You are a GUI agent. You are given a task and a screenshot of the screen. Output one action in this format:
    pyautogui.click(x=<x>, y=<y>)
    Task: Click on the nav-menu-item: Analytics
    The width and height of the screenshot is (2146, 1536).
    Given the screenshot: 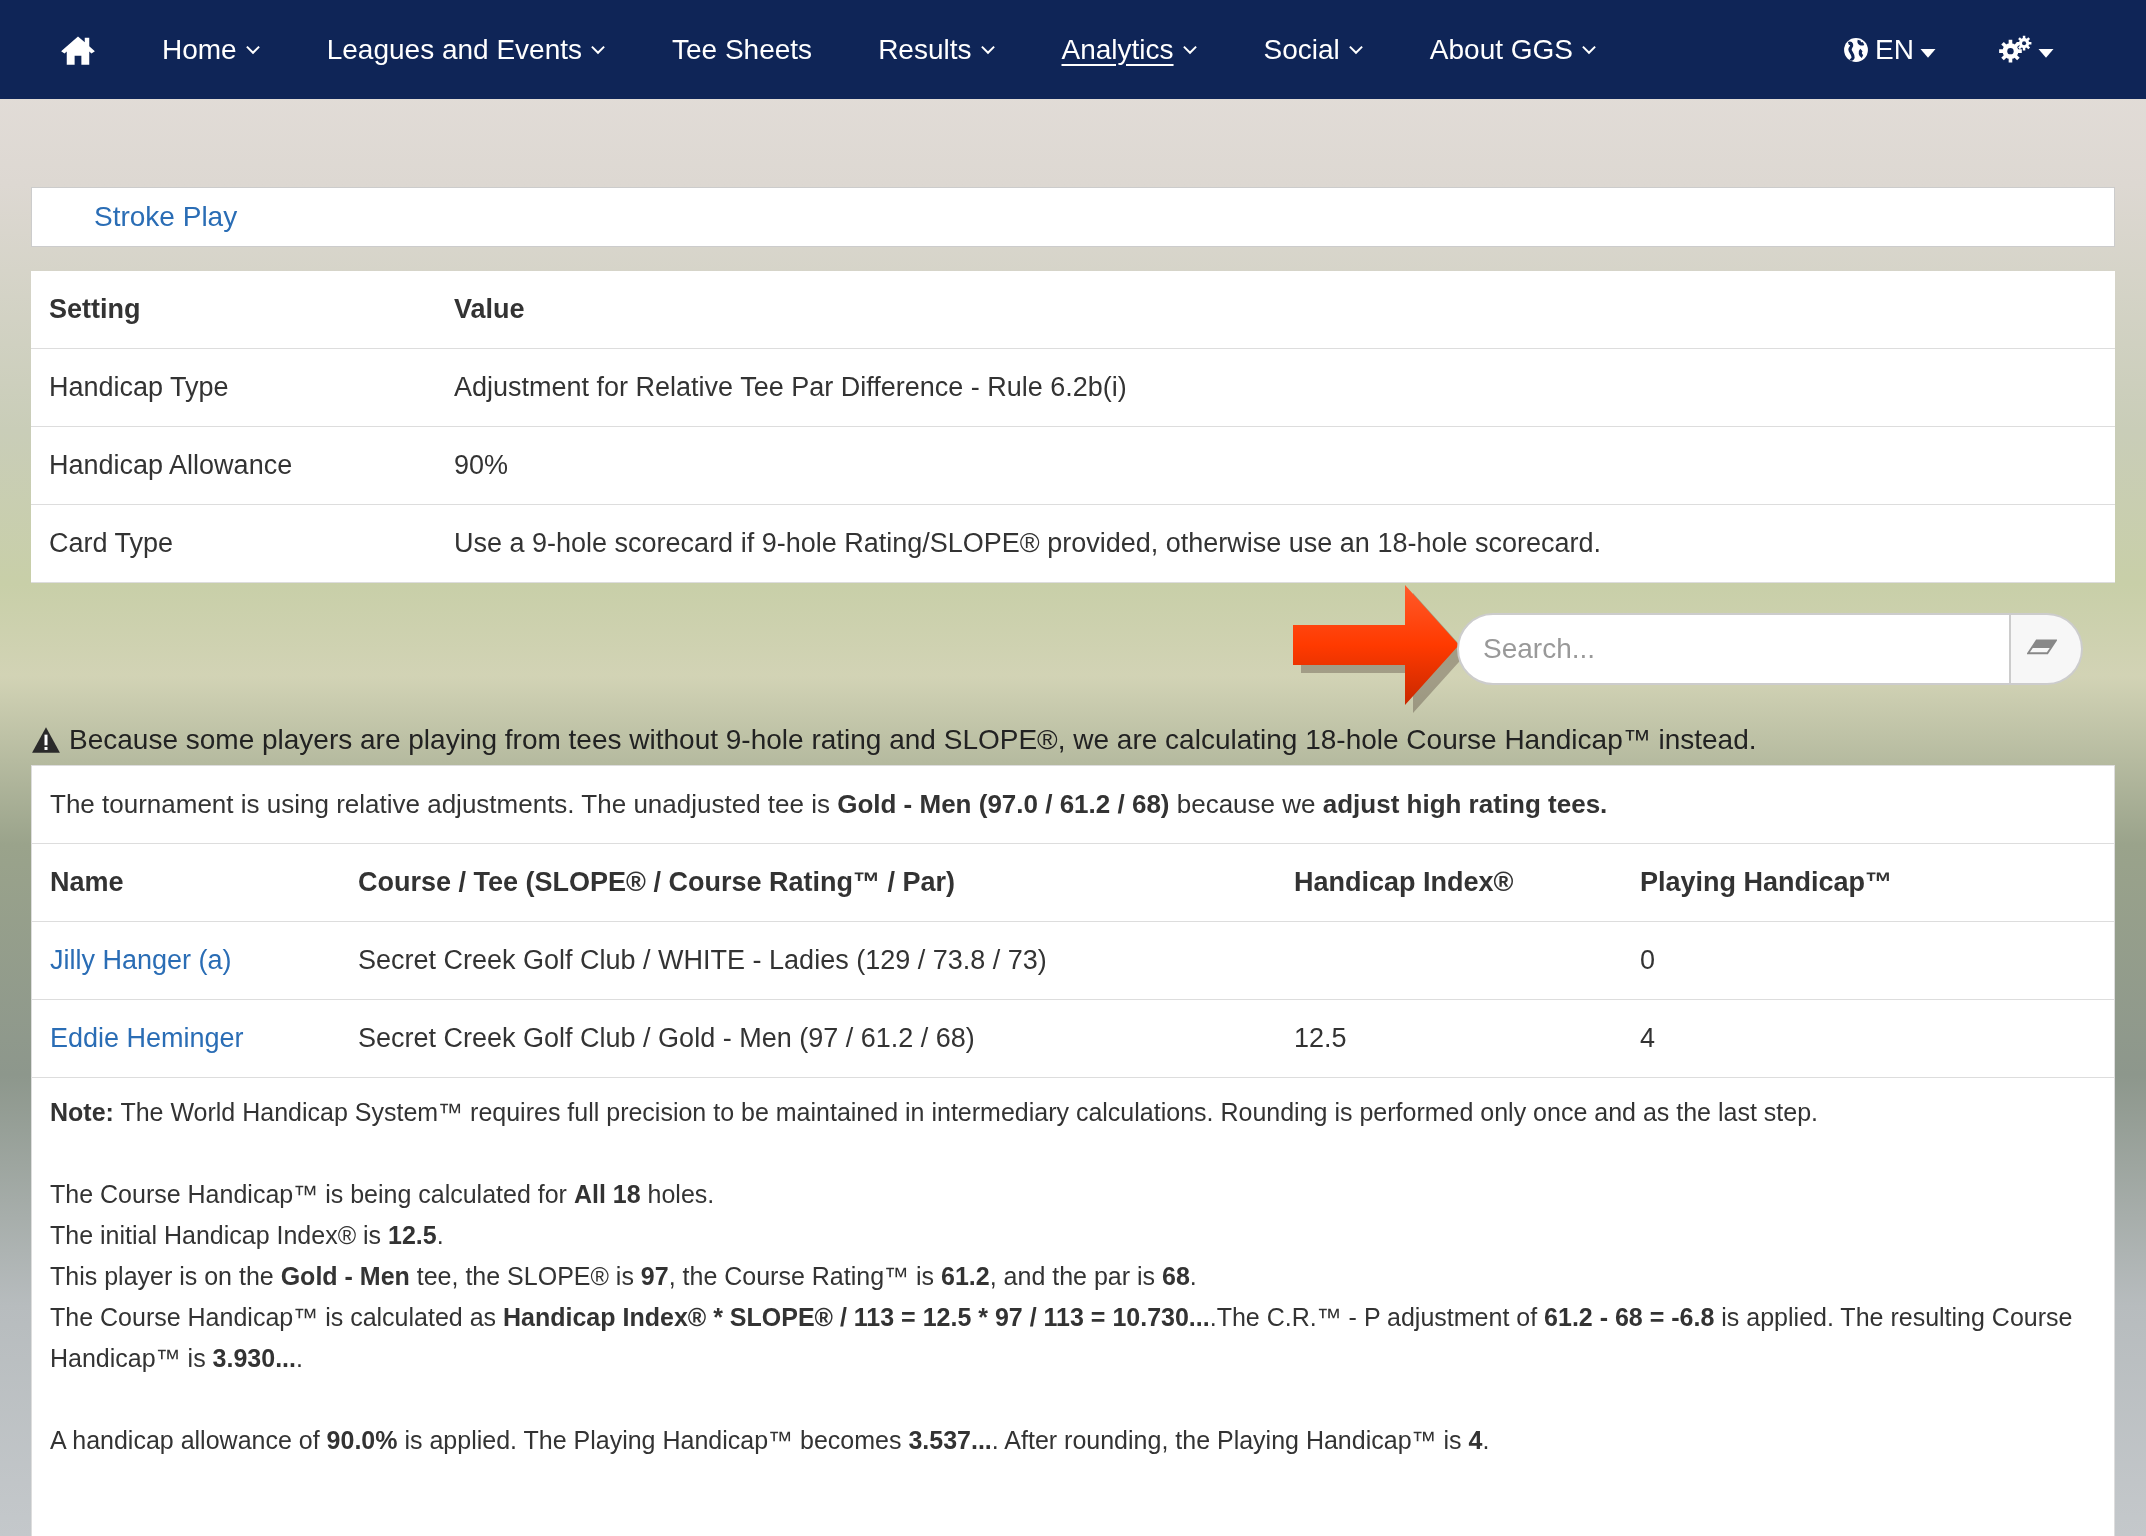 What is the action you would take?
    pyautogui.click(x=1129, y=49)
    